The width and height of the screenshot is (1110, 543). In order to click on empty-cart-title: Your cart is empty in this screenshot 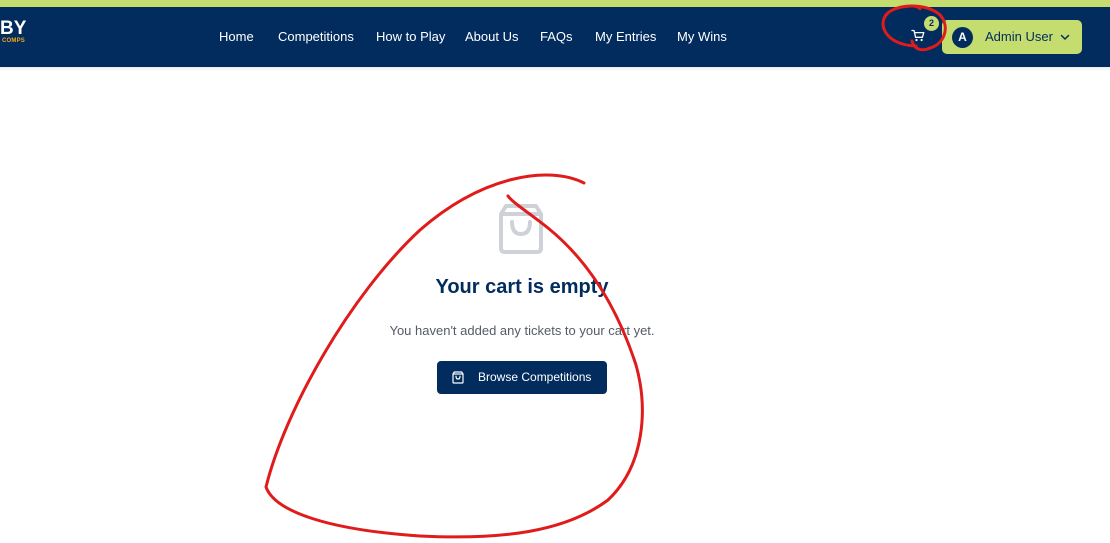, I will do `click(522, 287)`.